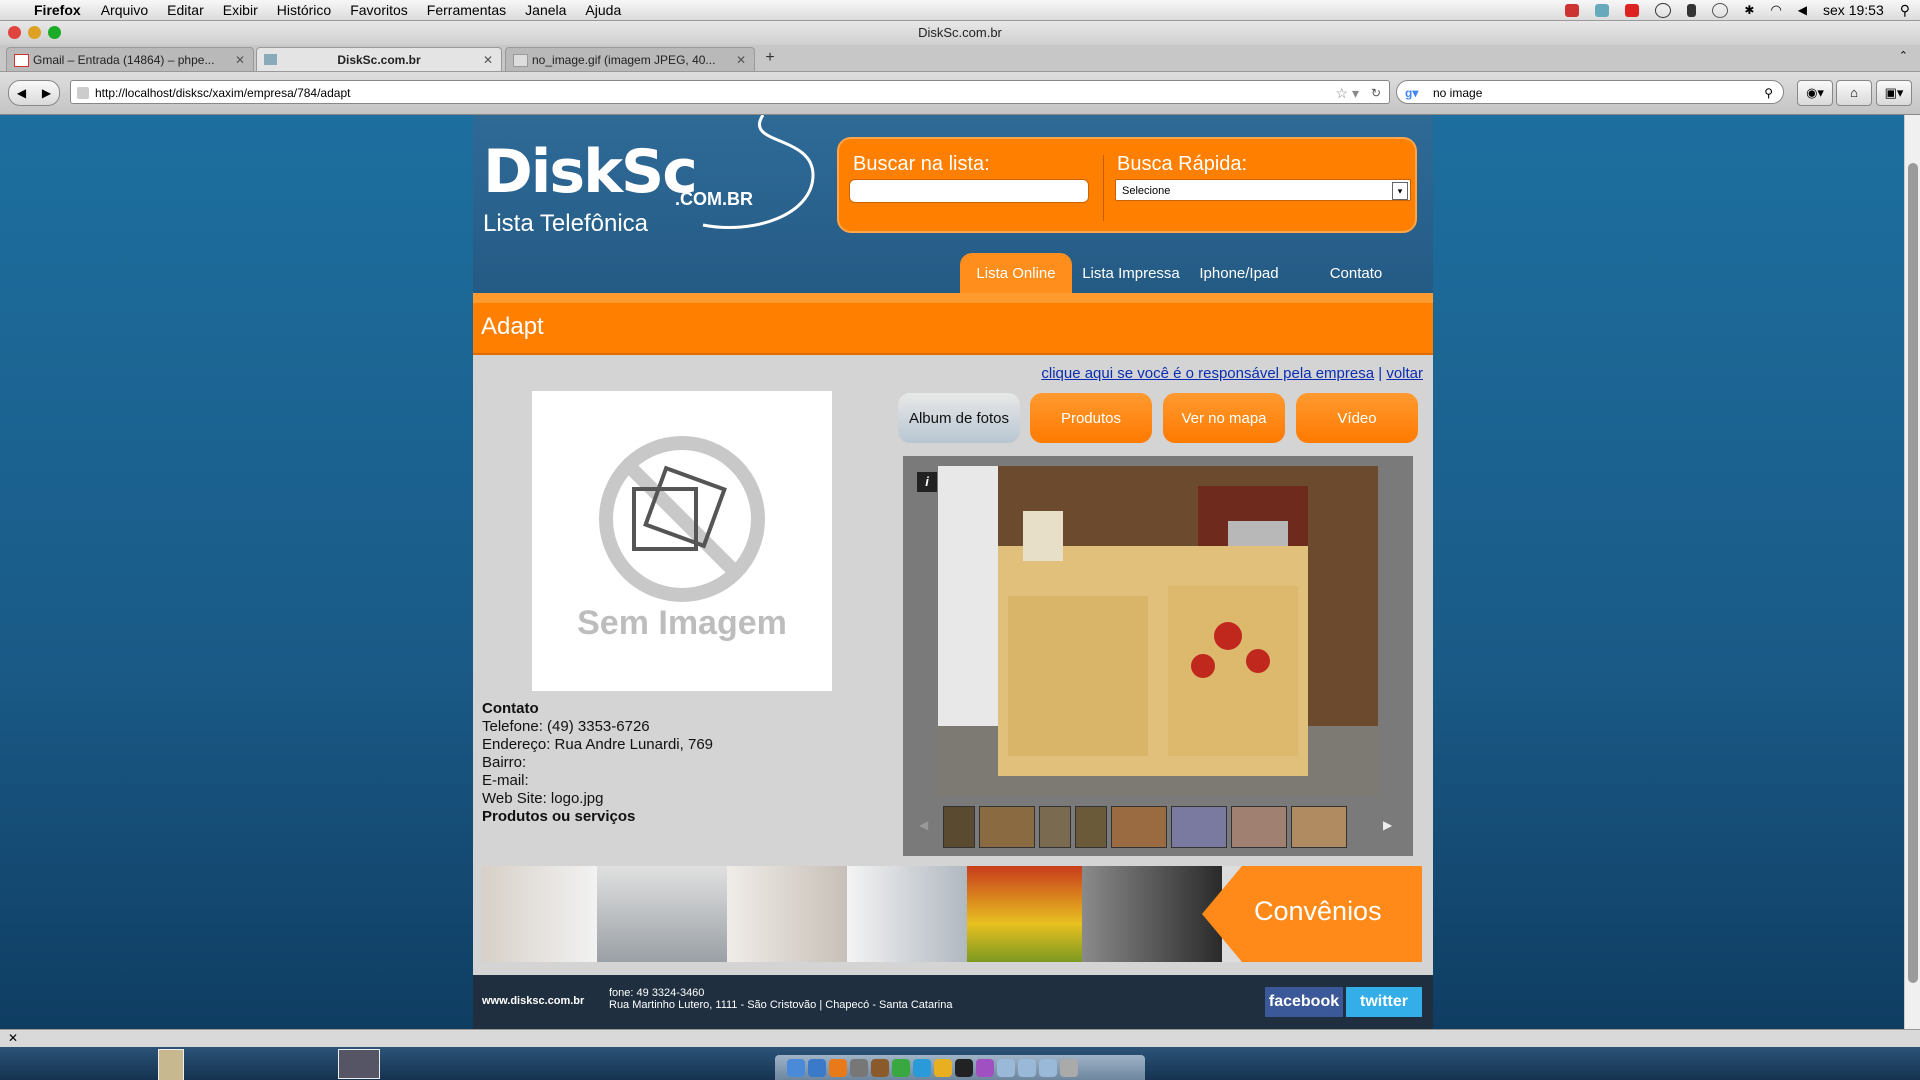  I want to click on reload-icon: ↻, so click(1376, 93).